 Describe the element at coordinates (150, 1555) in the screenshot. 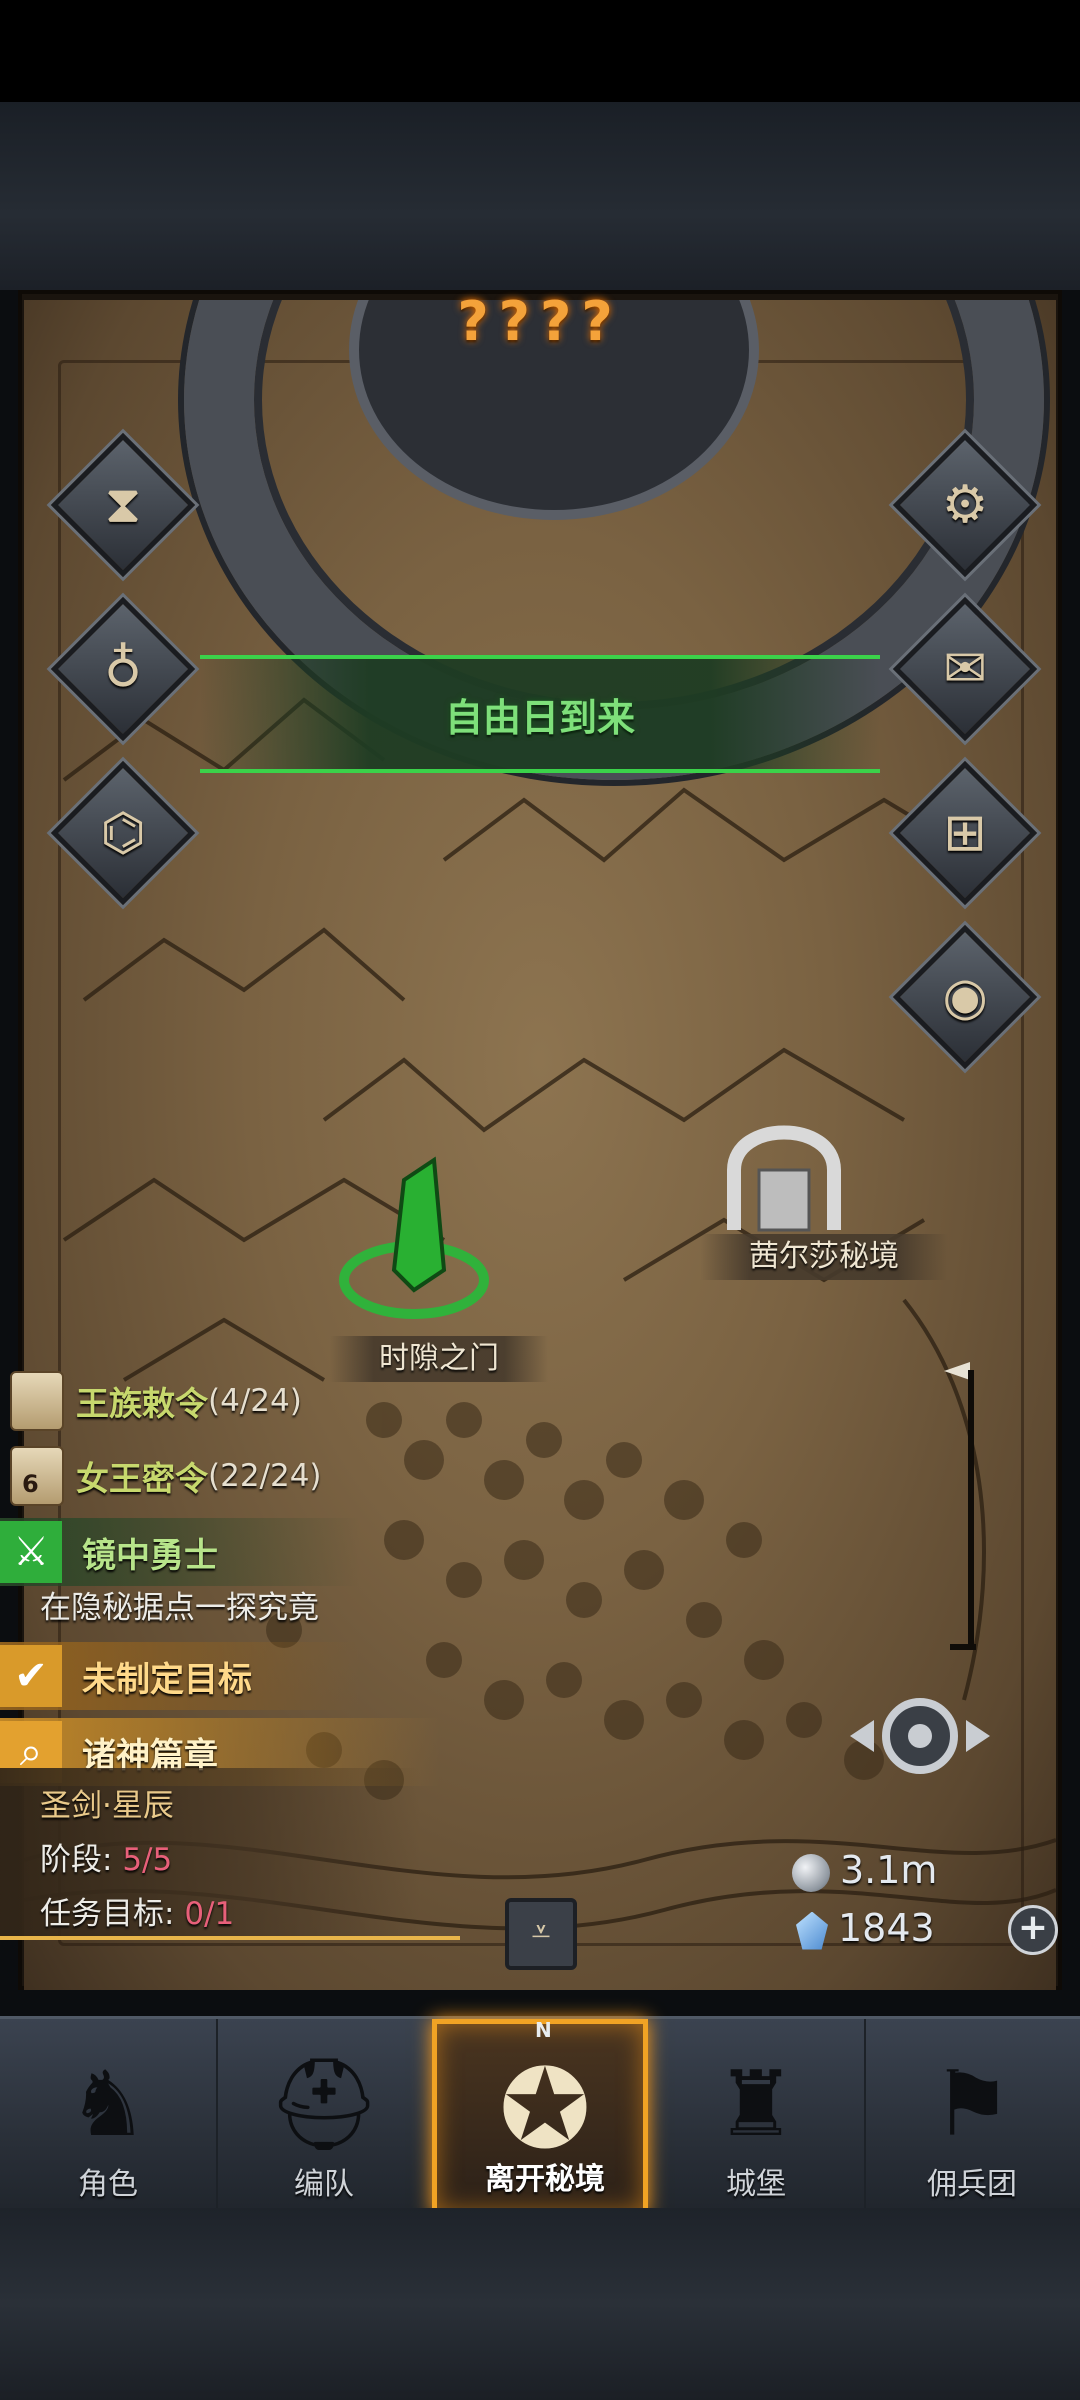

I see `task-title: 镜中勇士` at that location.